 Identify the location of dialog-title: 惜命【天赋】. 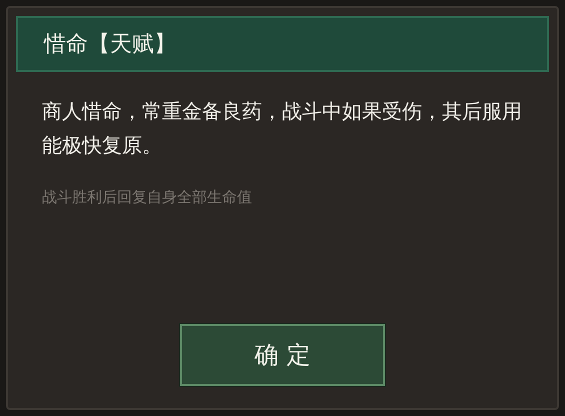
(110, 44).